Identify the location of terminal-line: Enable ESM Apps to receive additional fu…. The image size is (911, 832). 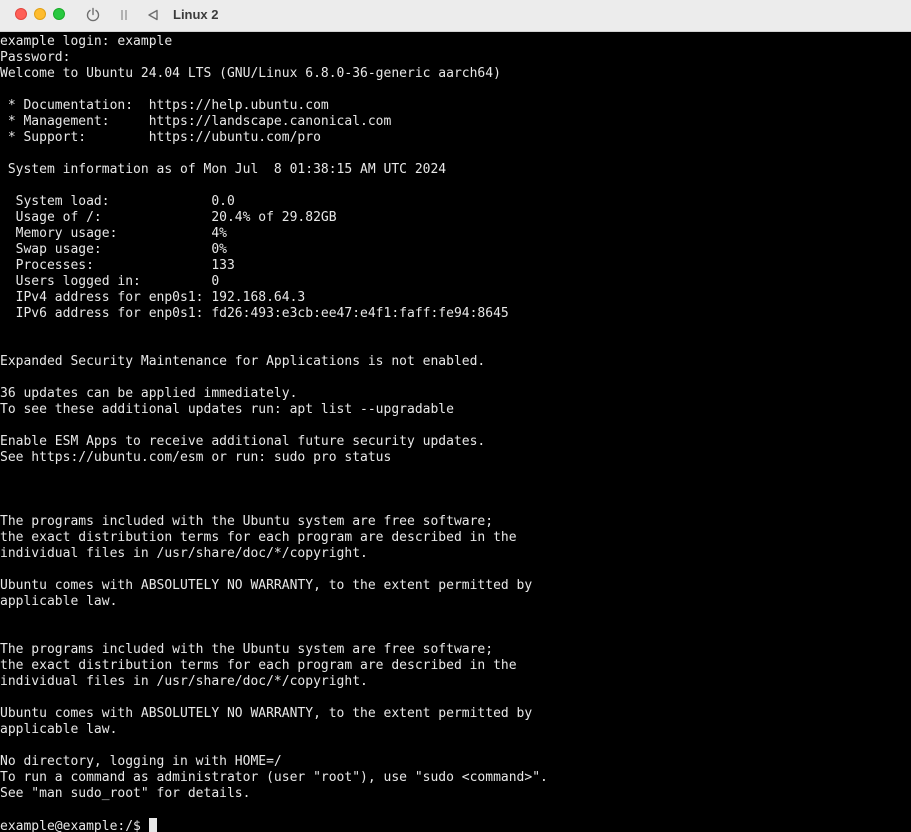
(243, 441).